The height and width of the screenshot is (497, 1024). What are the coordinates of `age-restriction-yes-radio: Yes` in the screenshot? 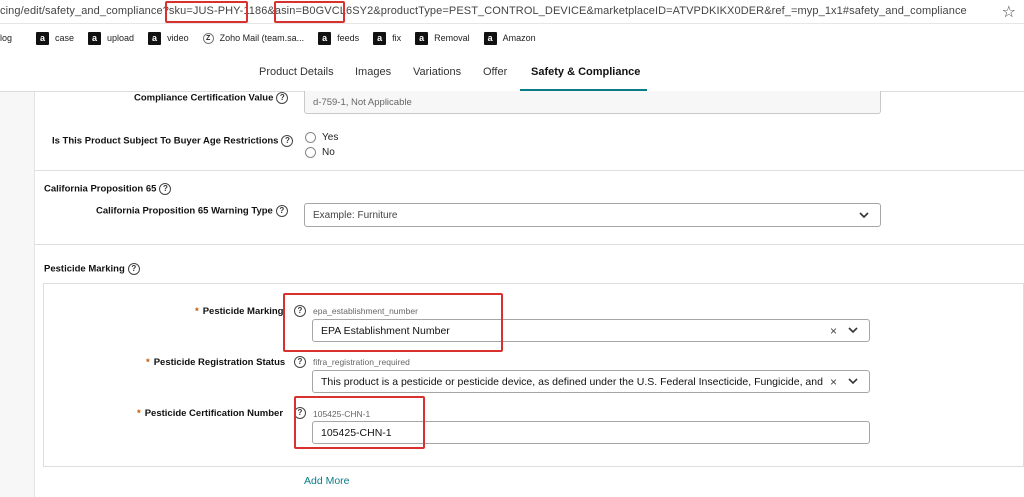 It's located at (321, 137).